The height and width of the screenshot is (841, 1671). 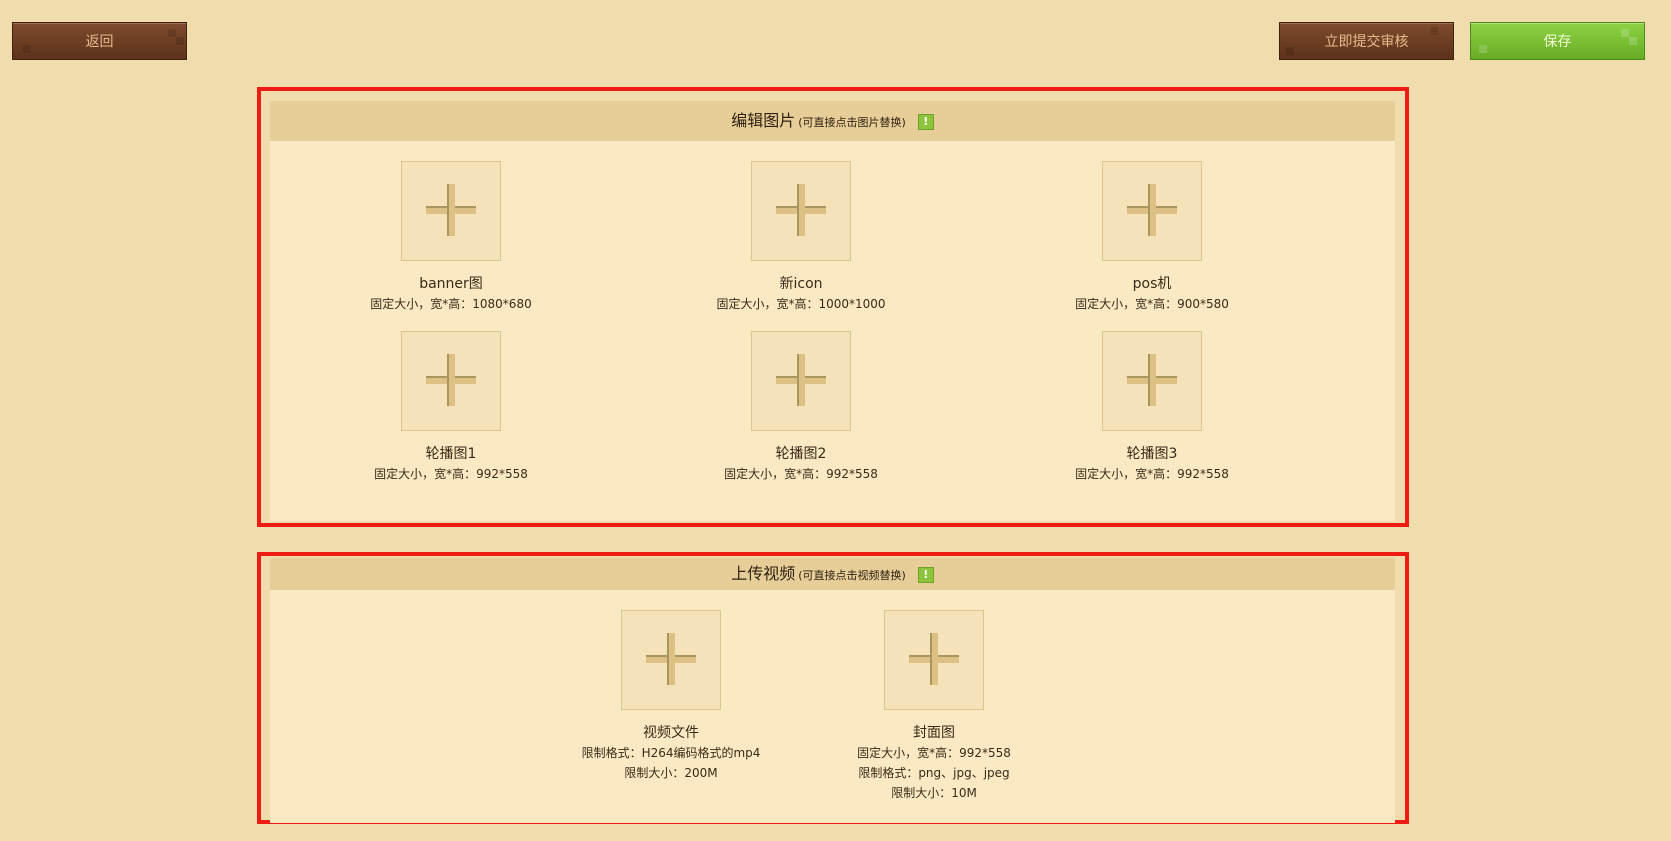 What do you see at coordinates (934, 753) in the screenshot?
I see `cover-dimensions: 固定大小，宽*高：992*558` at bounding box center [934, 753].